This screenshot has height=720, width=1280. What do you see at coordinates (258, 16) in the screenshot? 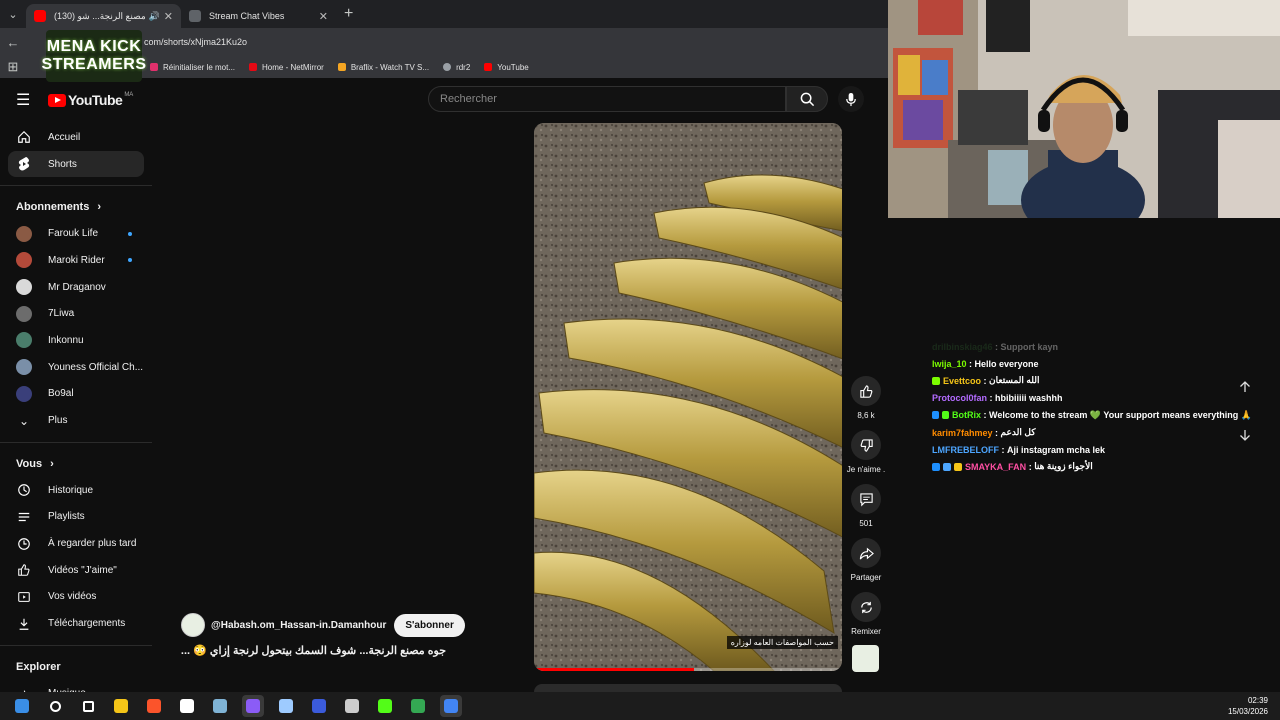
I see `tab-stream-chat: Stream Chat Vibes ✕` at bounding box center [258, 16].